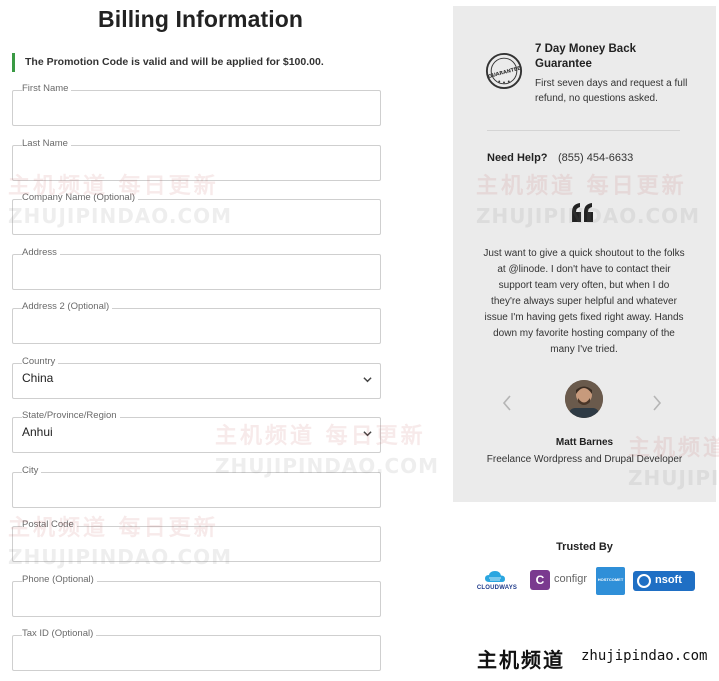 This screenshot has height=681, width=719. I want to click on panel-divider, so click(583, 130).